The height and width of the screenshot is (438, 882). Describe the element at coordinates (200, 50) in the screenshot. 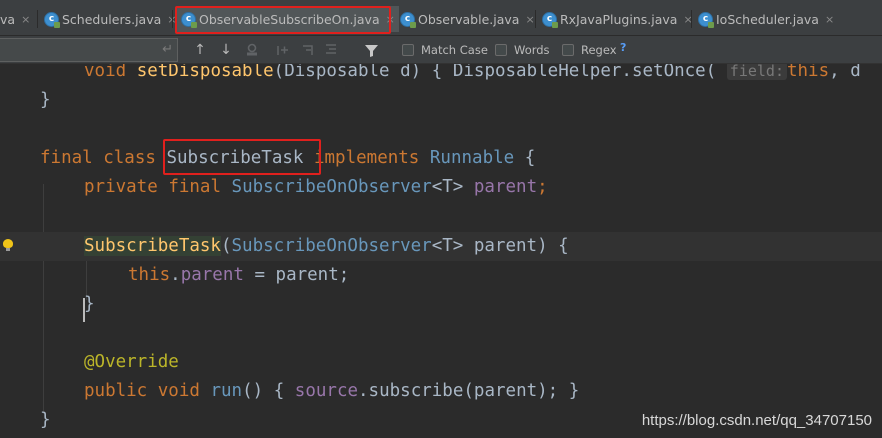

I see `previous-occurrence-icon: ↑` at that location.